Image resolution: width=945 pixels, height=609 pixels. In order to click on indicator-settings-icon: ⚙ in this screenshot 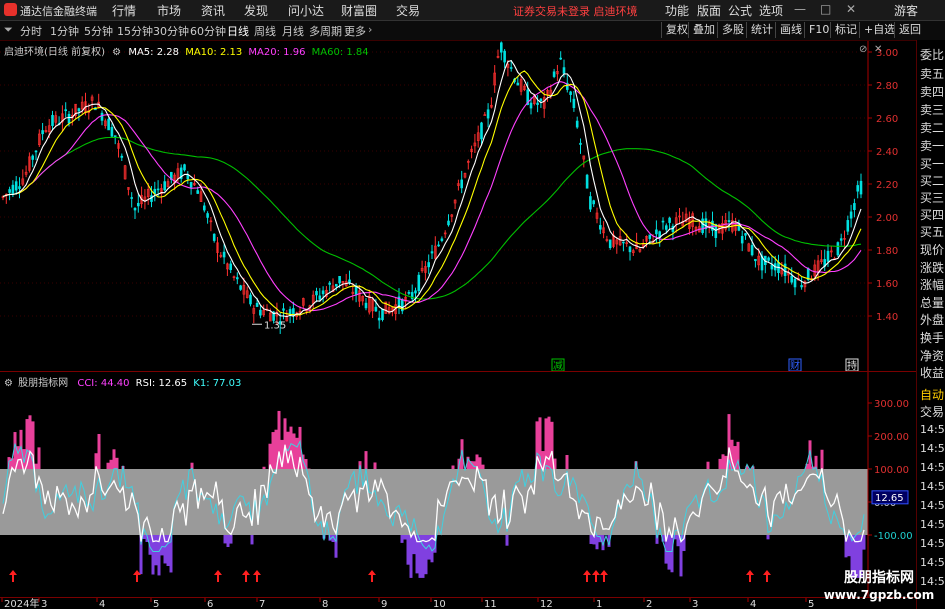, I will do `click(8, 383)`.